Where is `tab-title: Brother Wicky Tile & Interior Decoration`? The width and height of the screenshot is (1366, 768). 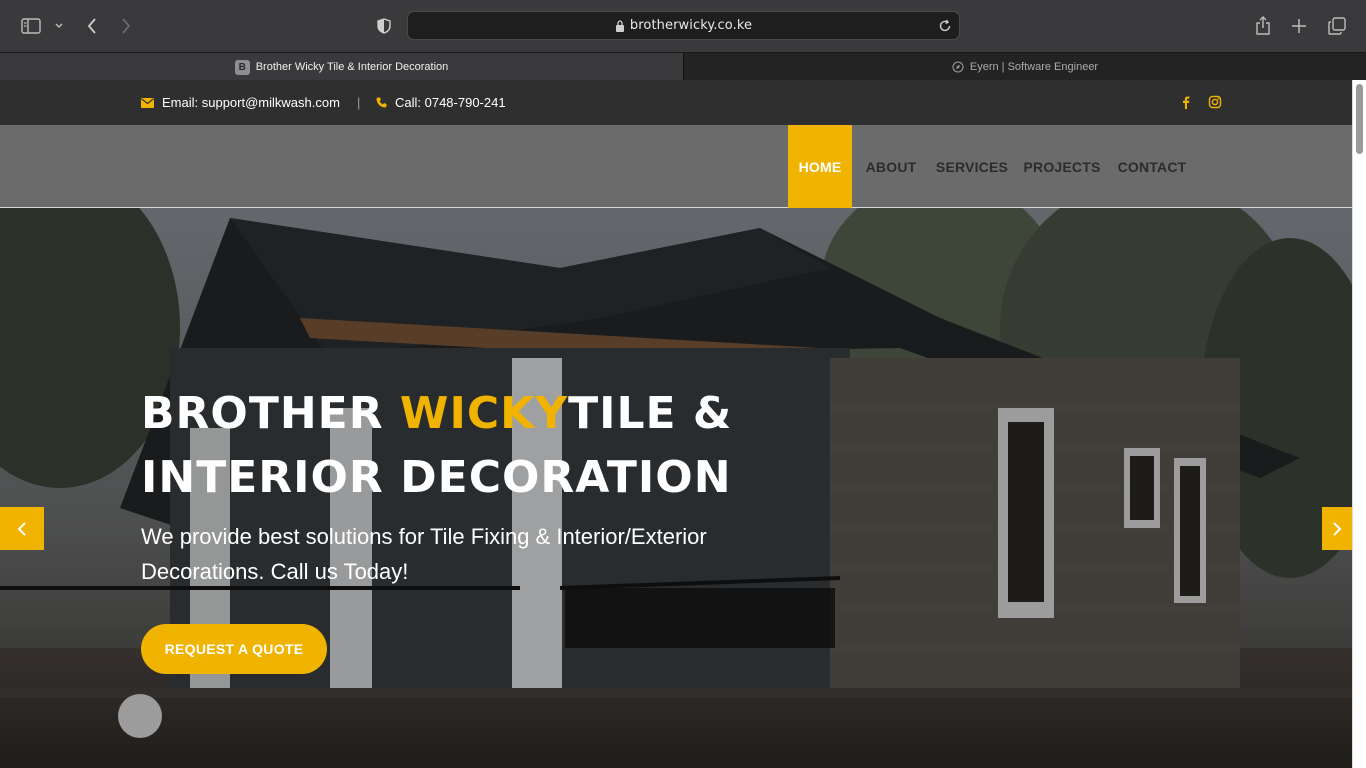 tab-title: Brother Wicky Tile & Interior Decoration is located at coordinates (352, 67).